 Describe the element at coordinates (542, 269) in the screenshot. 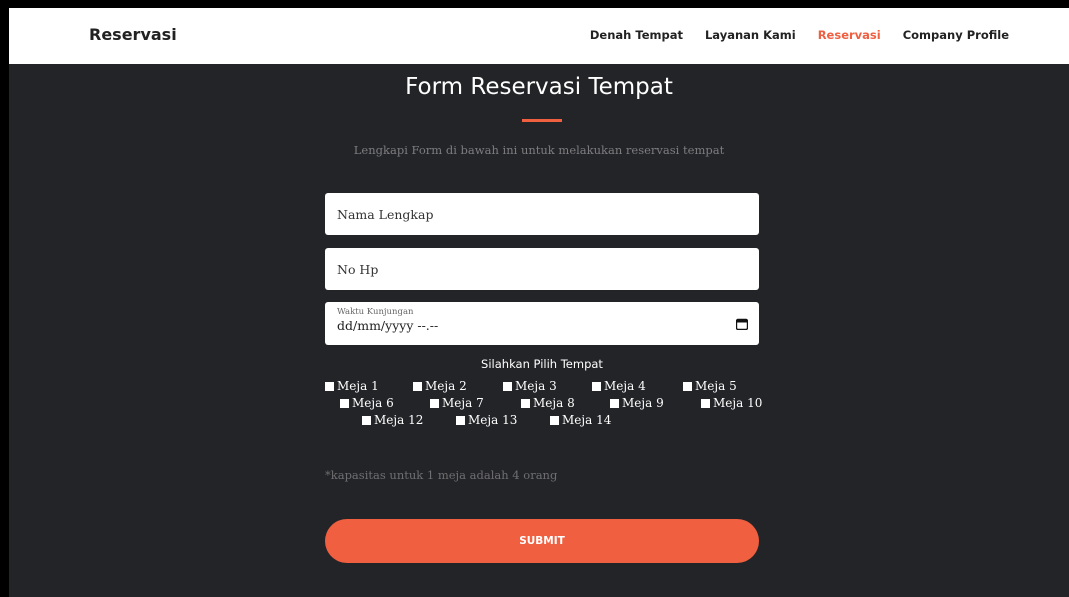

I see `phone-input` at that location.